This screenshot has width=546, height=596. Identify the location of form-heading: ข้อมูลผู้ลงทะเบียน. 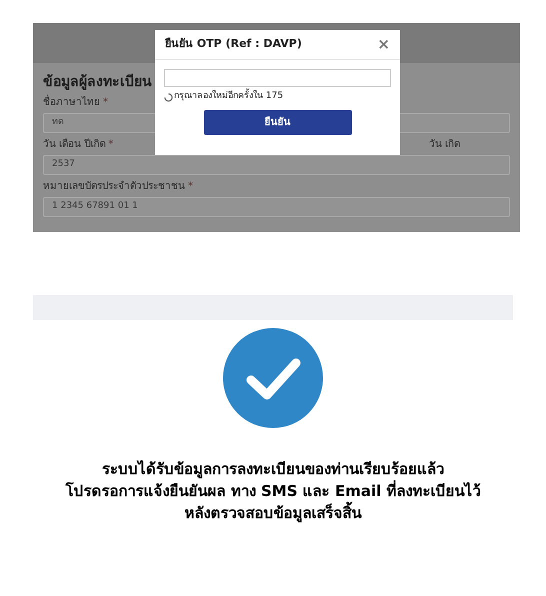
(97, 82).